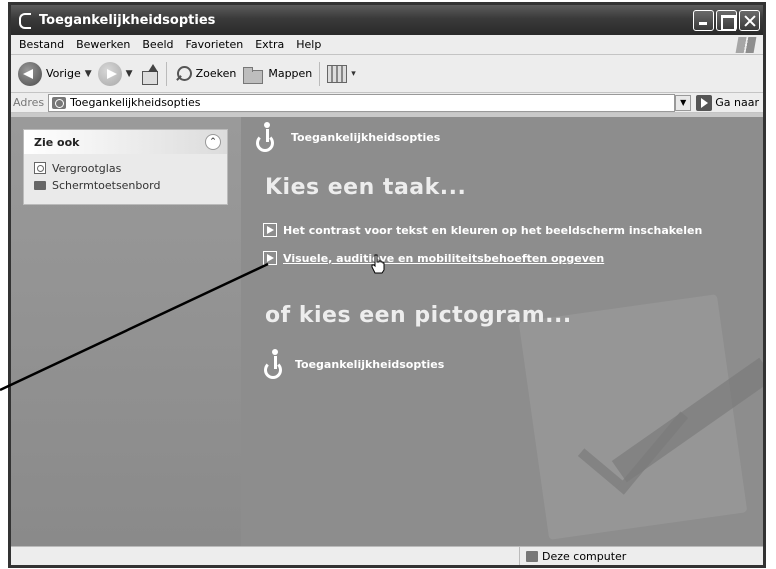 This screenshot has width=776, height=569. I want to click on address-folder-icon, so click(59, 102).